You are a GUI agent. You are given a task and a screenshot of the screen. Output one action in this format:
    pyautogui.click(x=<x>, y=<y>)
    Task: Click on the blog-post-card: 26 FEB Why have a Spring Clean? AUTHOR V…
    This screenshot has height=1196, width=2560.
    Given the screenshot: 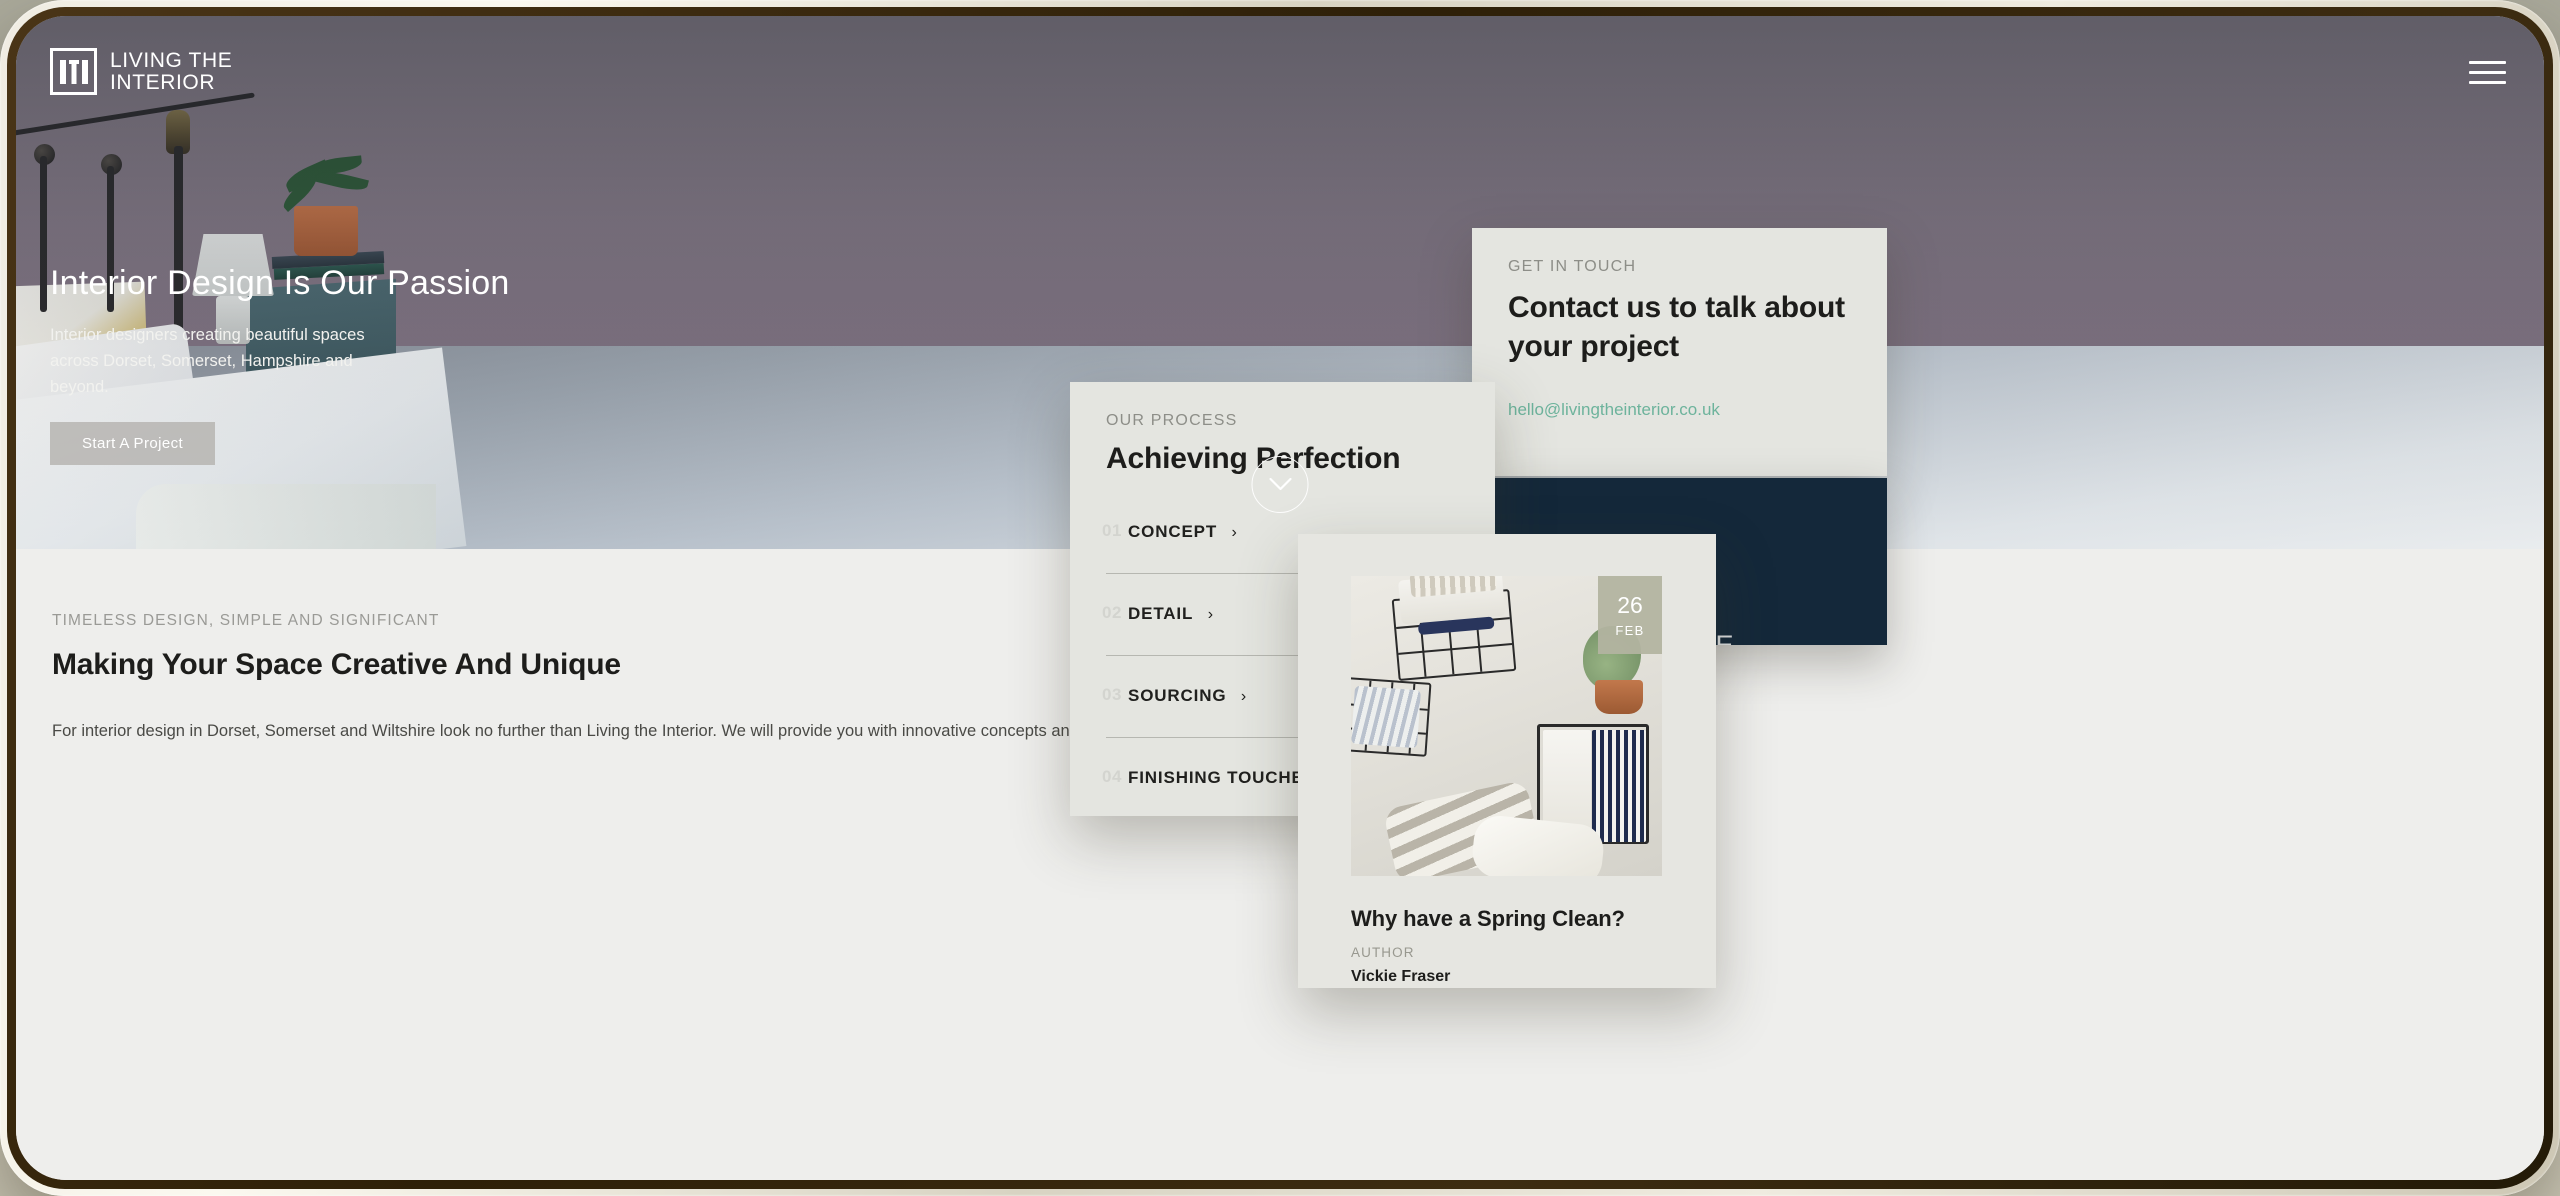 What is the action you would take?
    pyautogui.click(x=1507, y=761)
    